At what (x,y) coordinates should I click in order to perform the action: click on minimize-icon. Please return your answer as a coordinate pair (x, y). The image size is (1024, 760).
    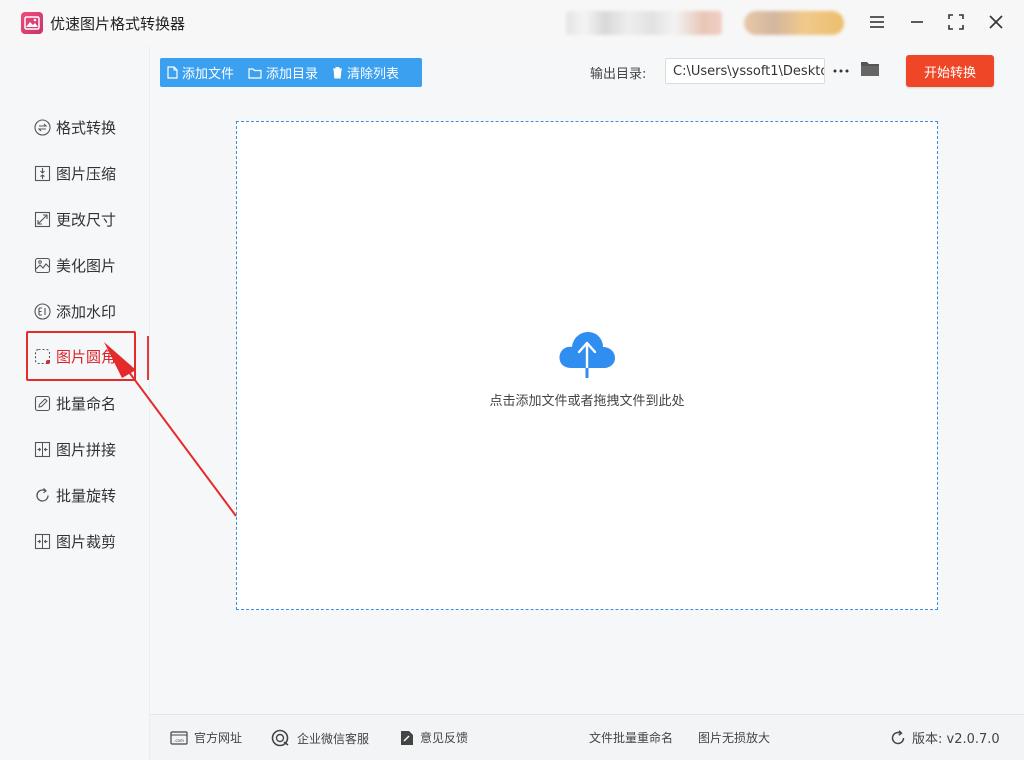
    Looking at the image, I should click on (917, 22).